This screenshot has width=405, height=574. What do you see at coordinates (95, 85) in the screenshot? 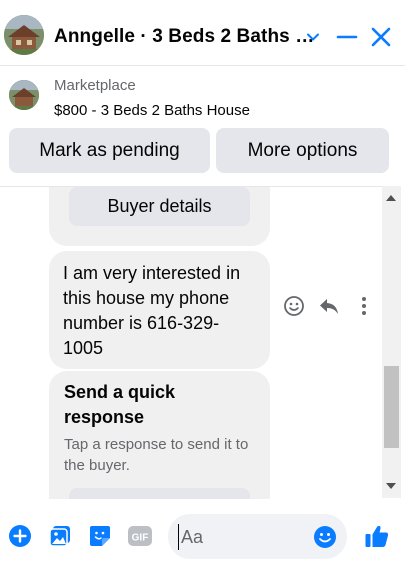
I see `marketplace-label: Marketplace` at bounding box center [95, 85].